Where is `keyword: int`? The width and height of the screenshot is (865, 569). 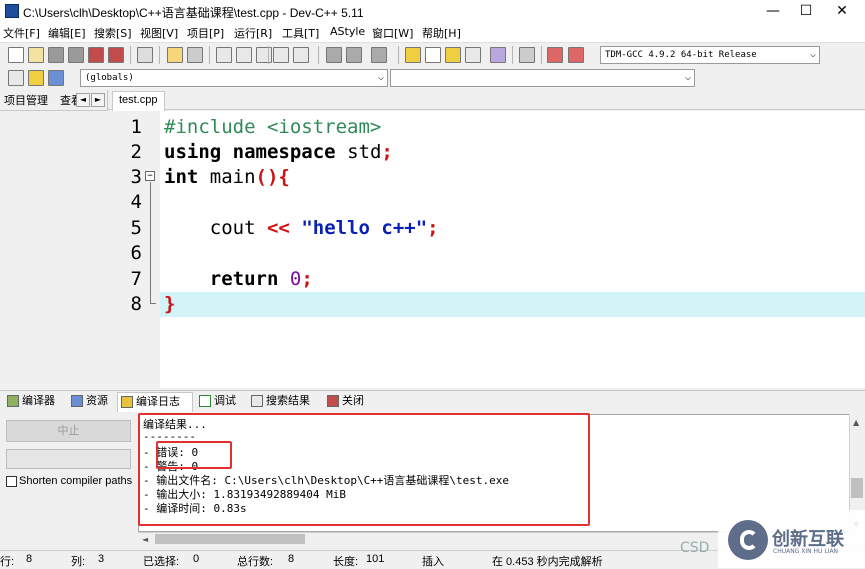 keyword: int is located at coordinates (181, 177).